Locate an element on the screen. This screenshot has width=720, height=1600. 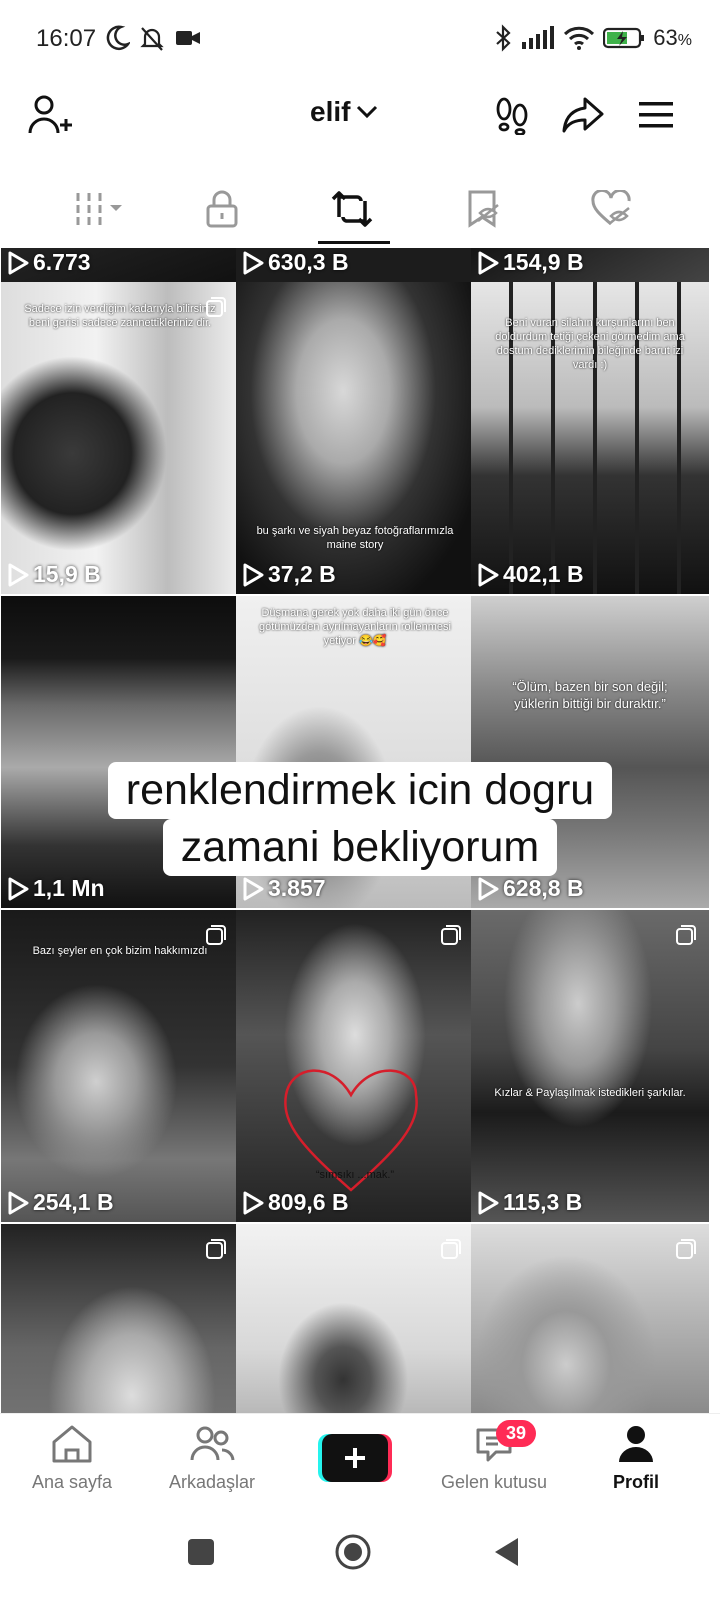
nav-inbox: Gelen kutusu is located at coordinates (494, 1461).